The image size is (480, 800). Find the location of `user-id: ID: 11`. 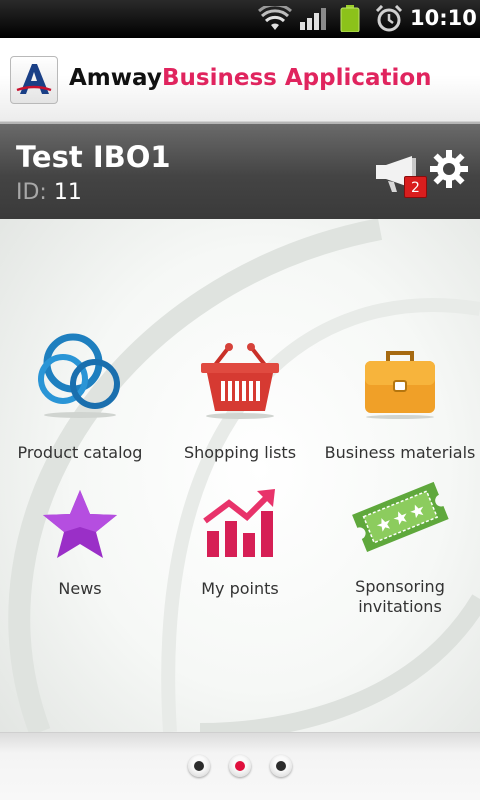

user-id: ID: 11 is located at coordinates (49, 192).